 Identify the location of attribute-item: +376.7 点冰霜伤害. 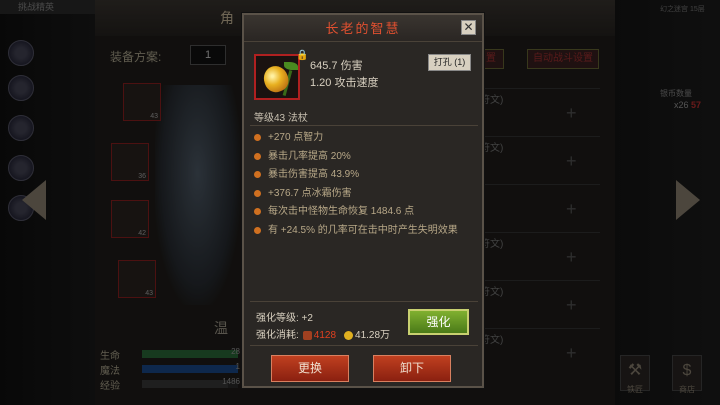
(356, 196).